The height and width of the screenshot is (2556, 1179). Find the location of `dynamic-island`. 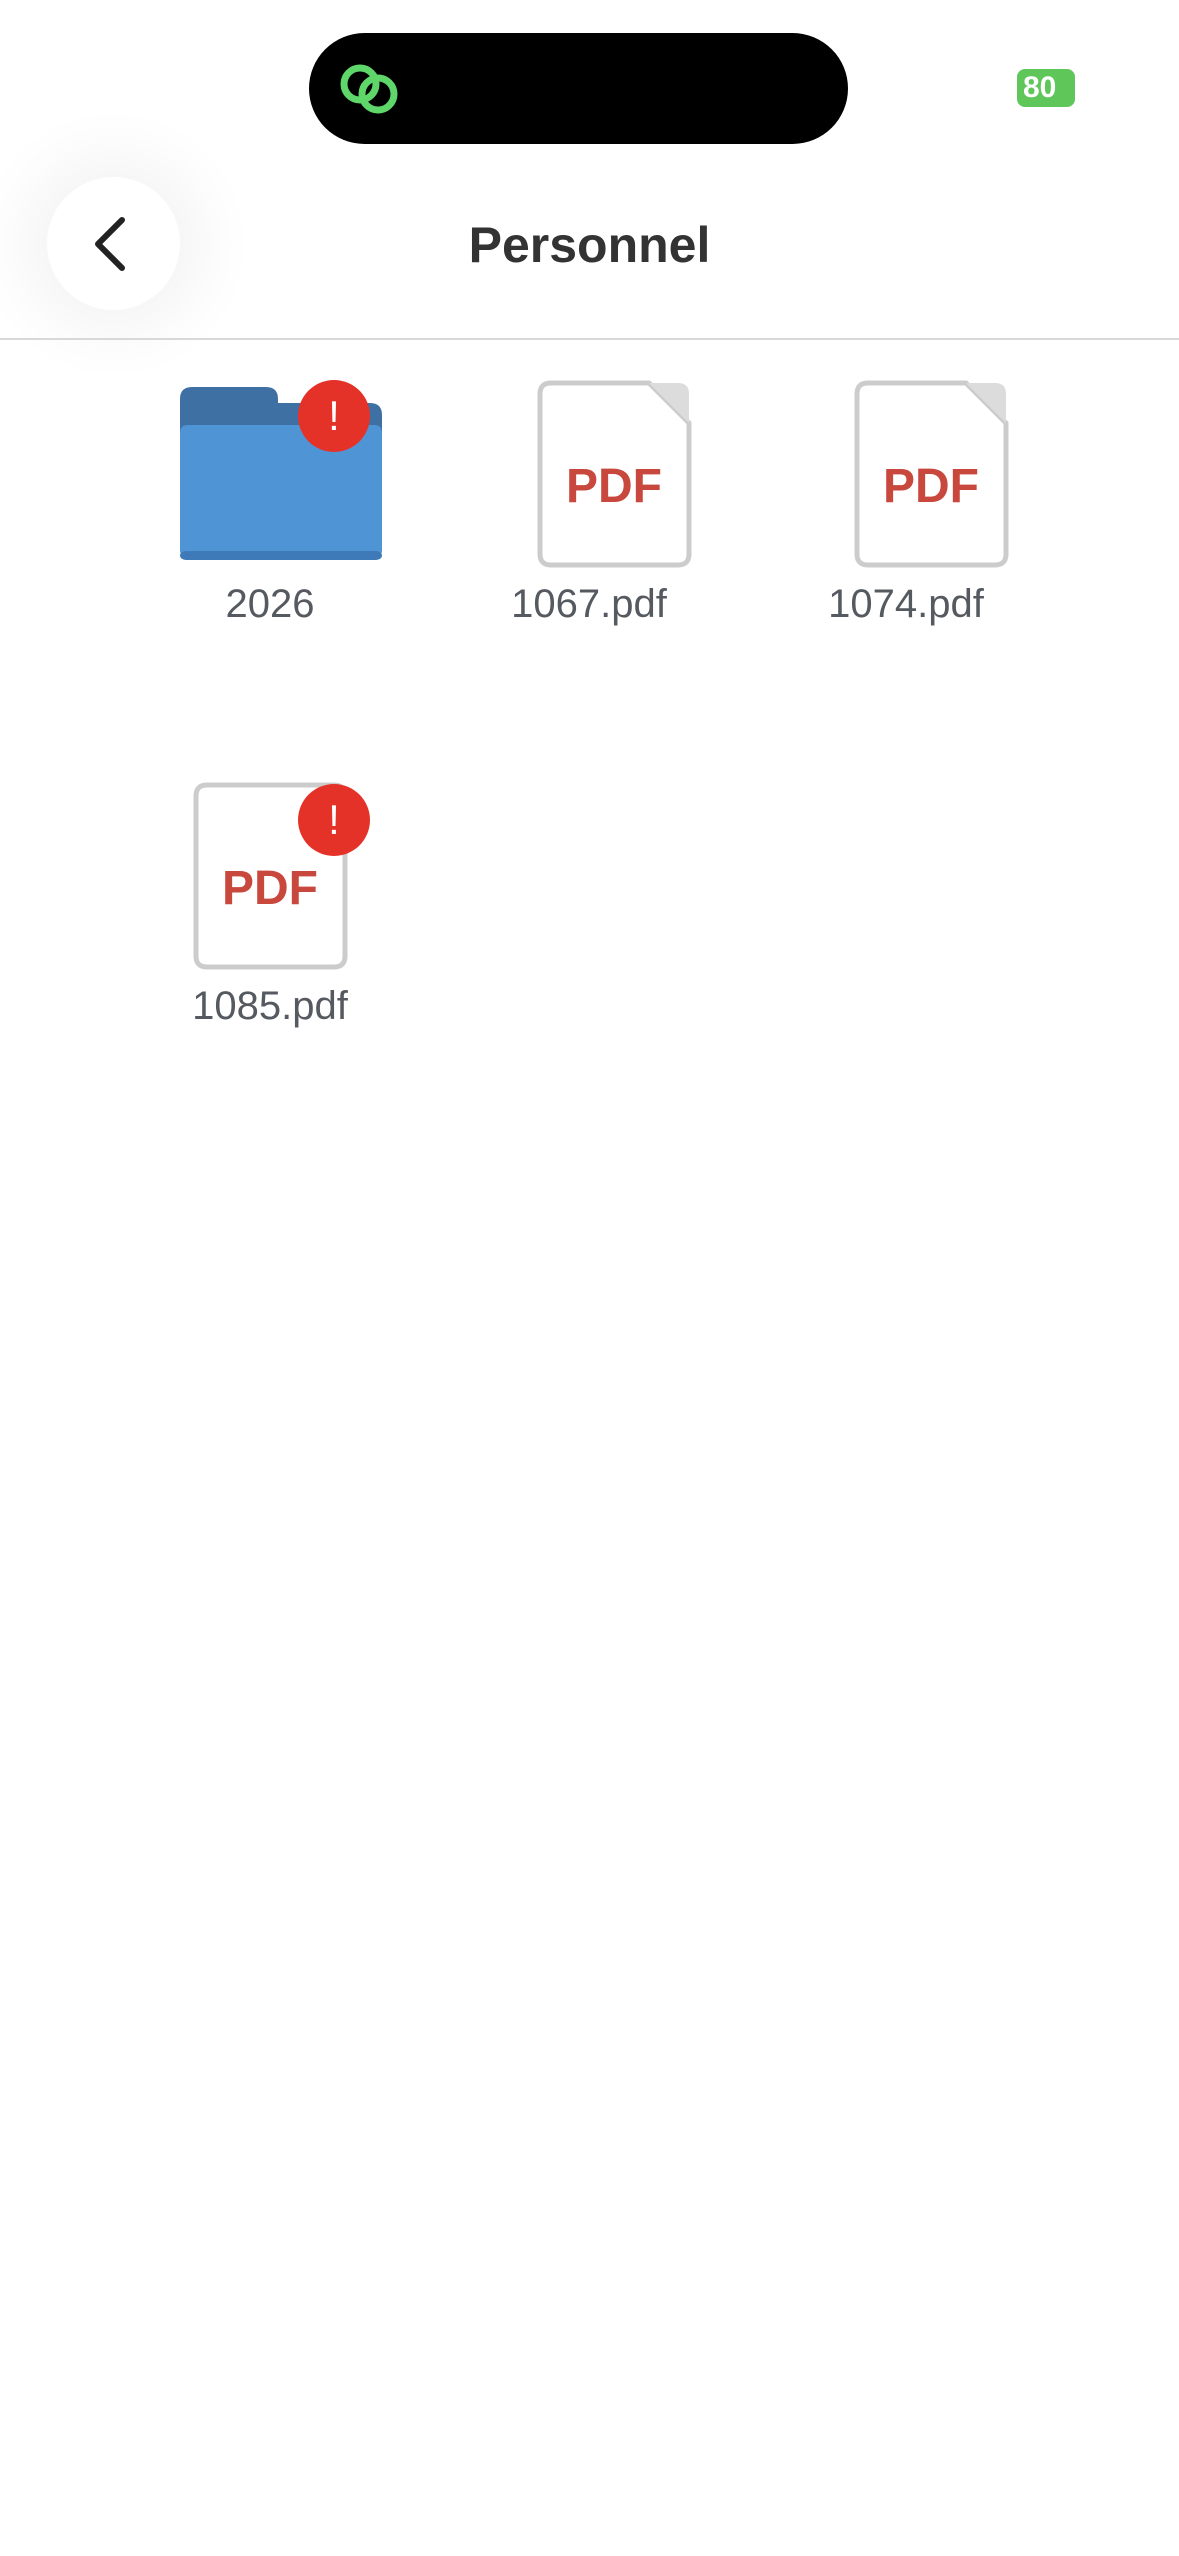

dynamic-island is located at coordinates (578, 88).